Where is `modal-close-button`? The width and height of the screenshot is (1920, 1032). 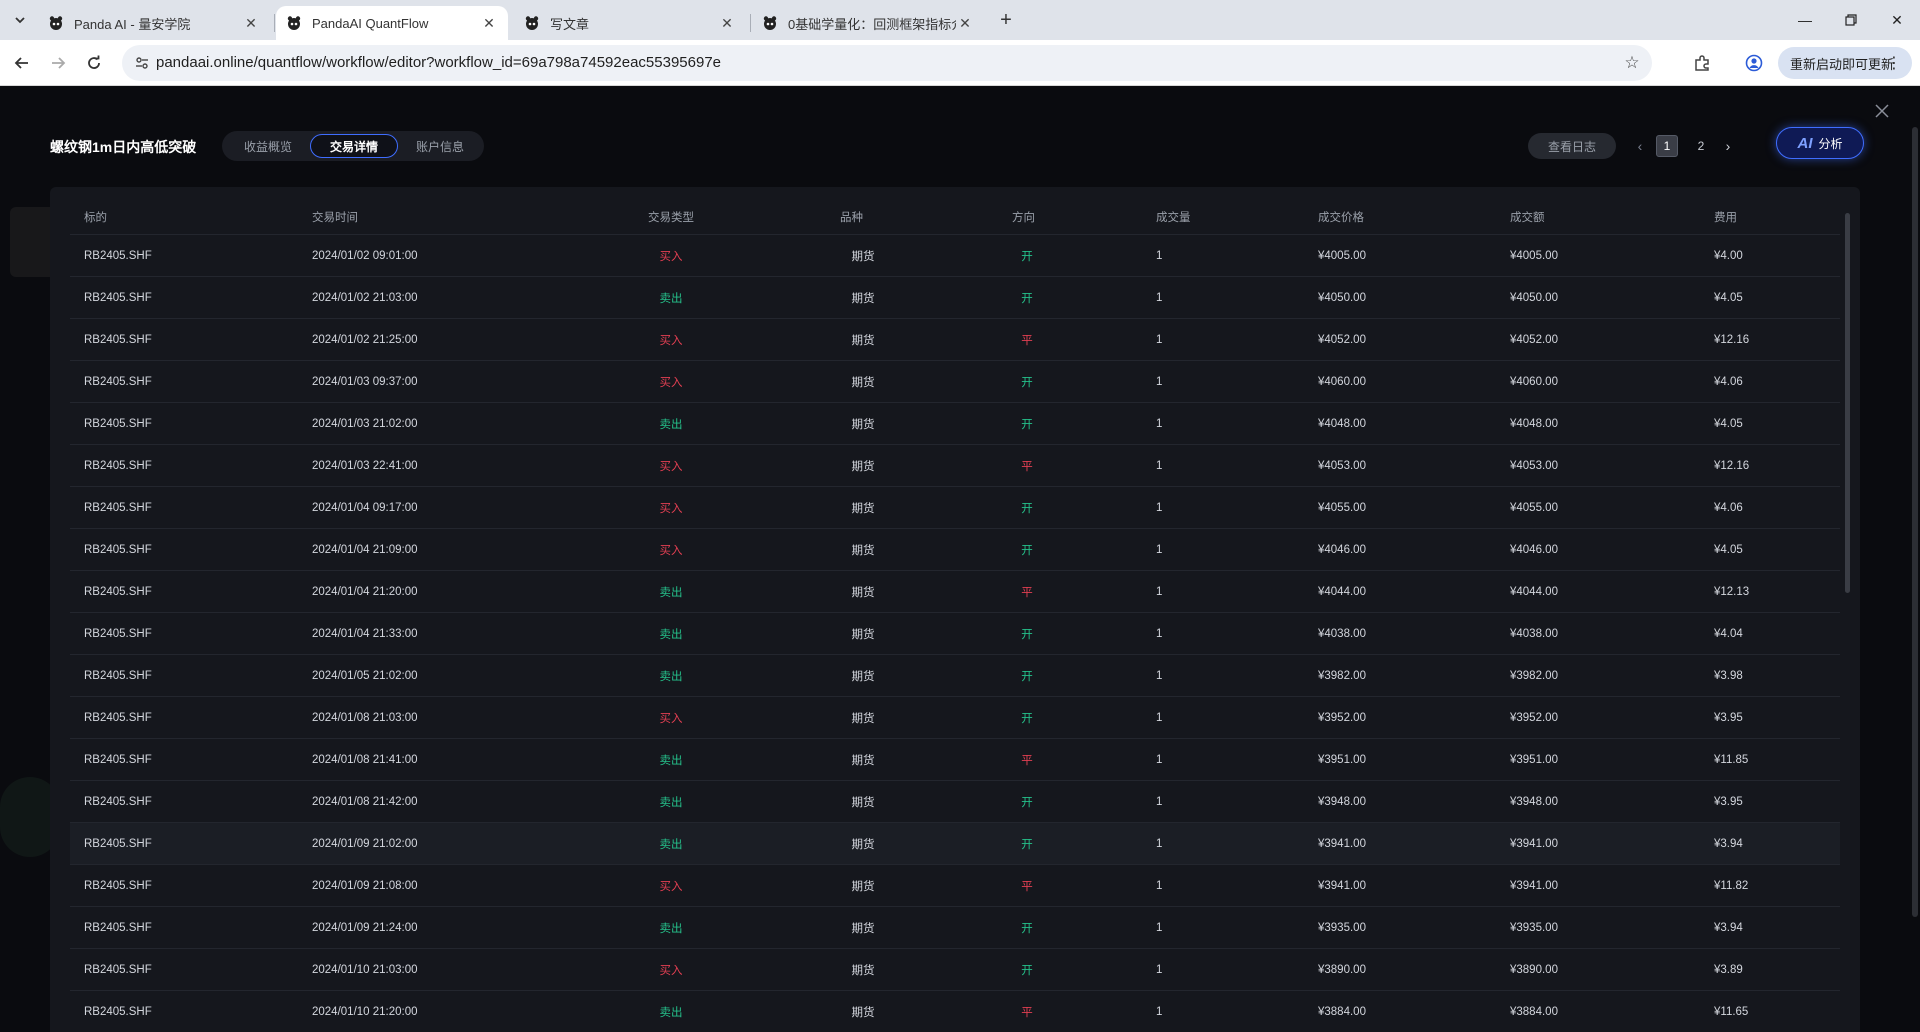 modal-close-button is located at coordinates (1882, 111).